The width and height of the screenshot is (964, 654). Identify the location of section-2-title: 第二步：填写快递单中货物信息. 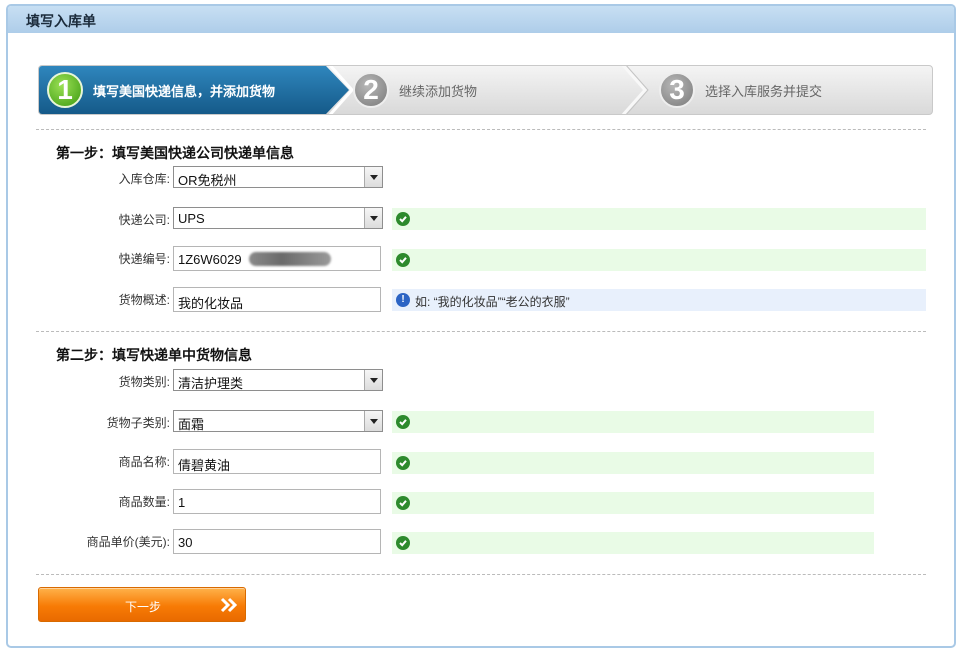
(154, 355).